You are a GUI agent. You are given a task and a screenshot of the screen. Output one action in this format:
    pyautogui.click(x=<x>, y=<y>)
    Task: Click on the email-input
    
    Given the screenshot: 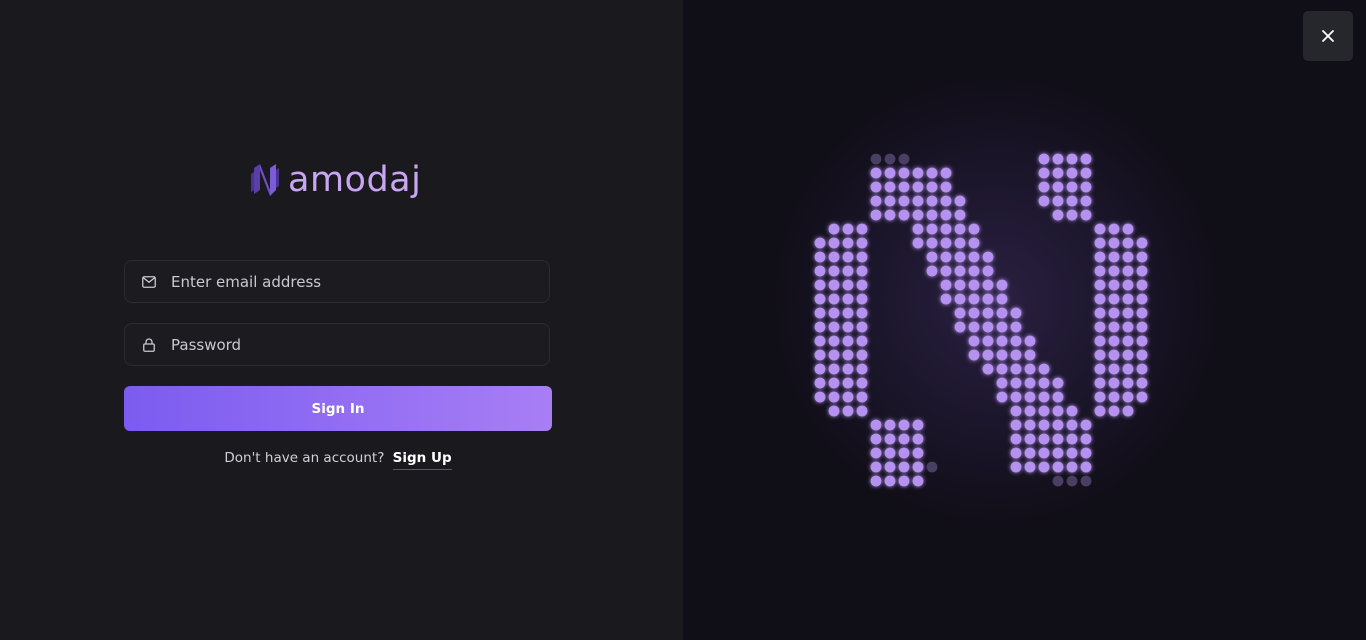 What is the action you would take?
    pyautogui.click(x=351, y=281)
    